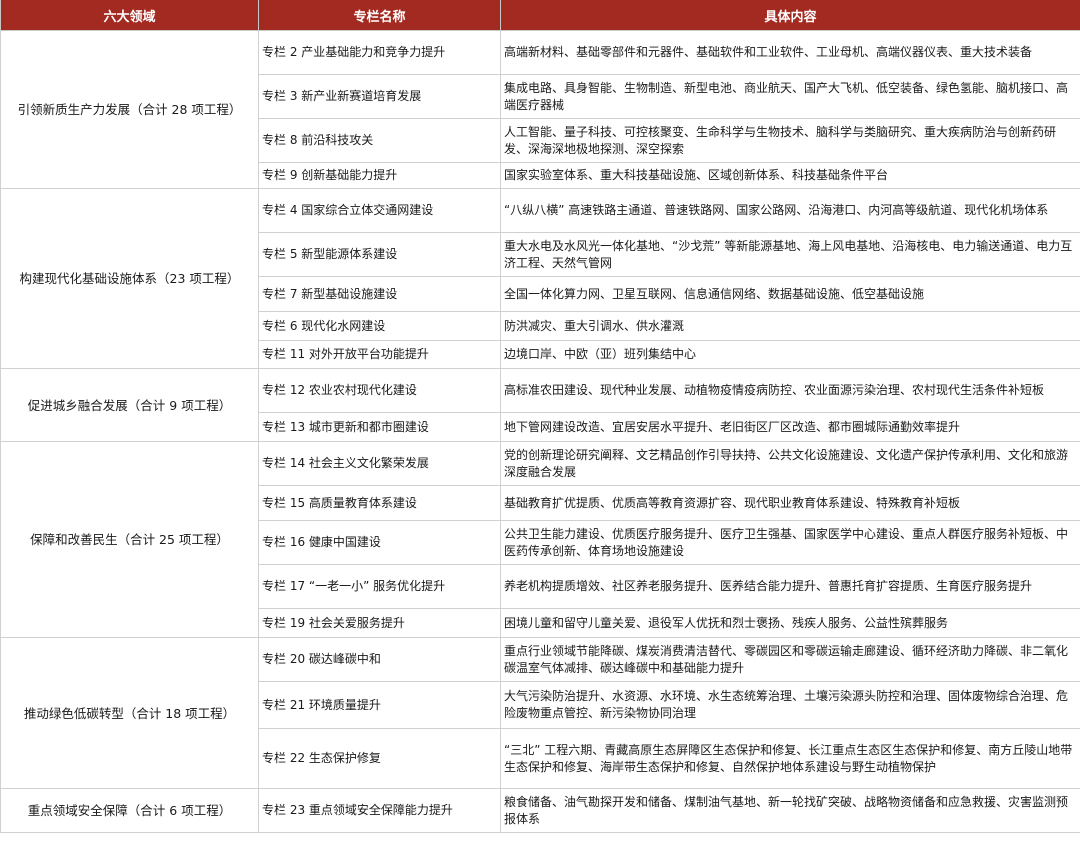  Describe the element at coordinates (790, 427) in the screenshot. I see `content-cell: 地下管网建设改造、宜居安居水平提升、老旧街区厂区改造、都市圈城际通勤效率提升` at that location.